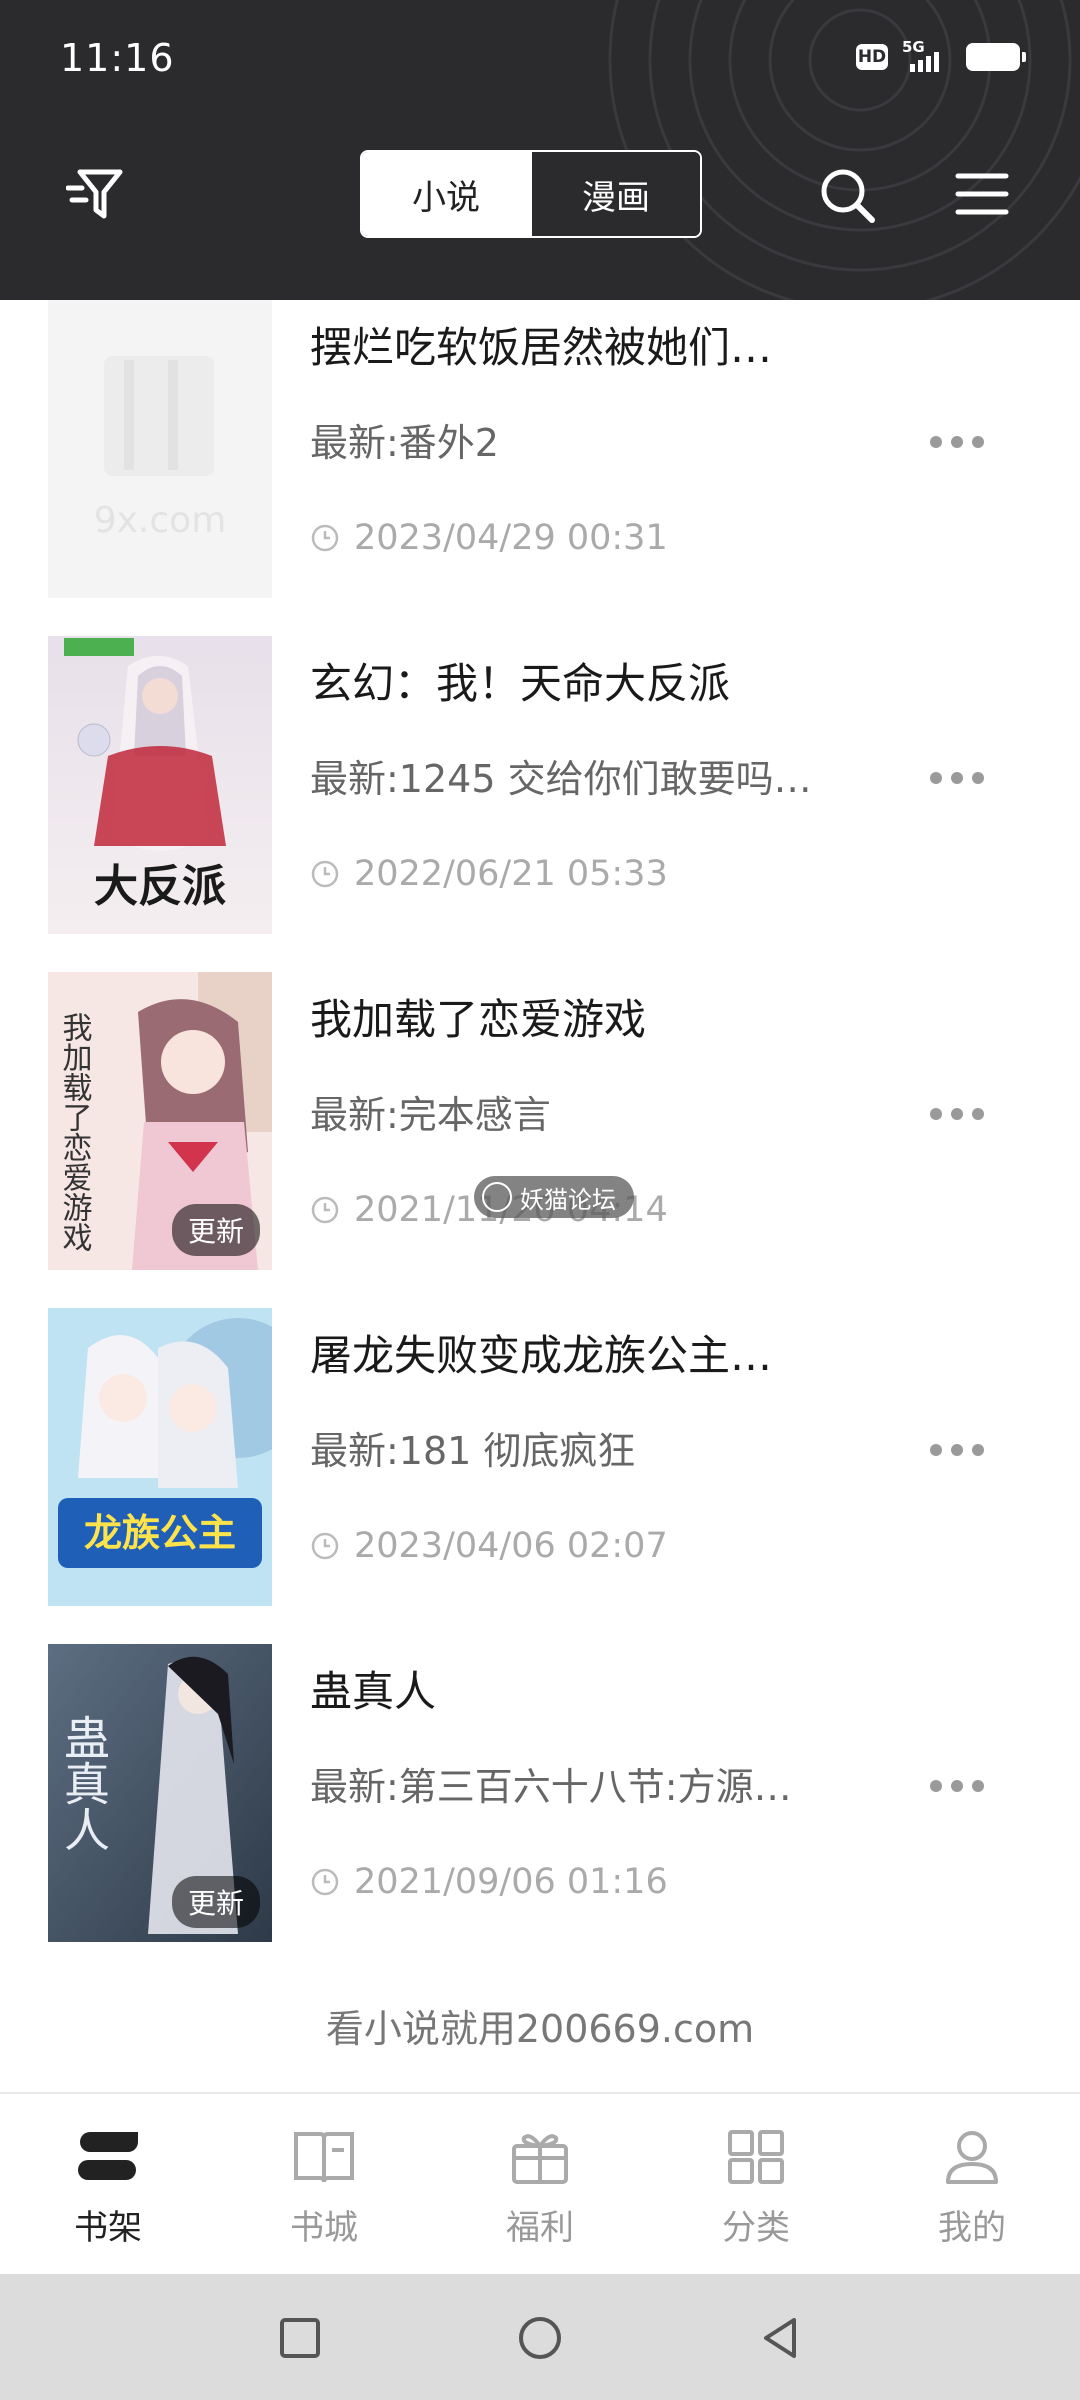  I want to click on search-icon, so click(848, 196).